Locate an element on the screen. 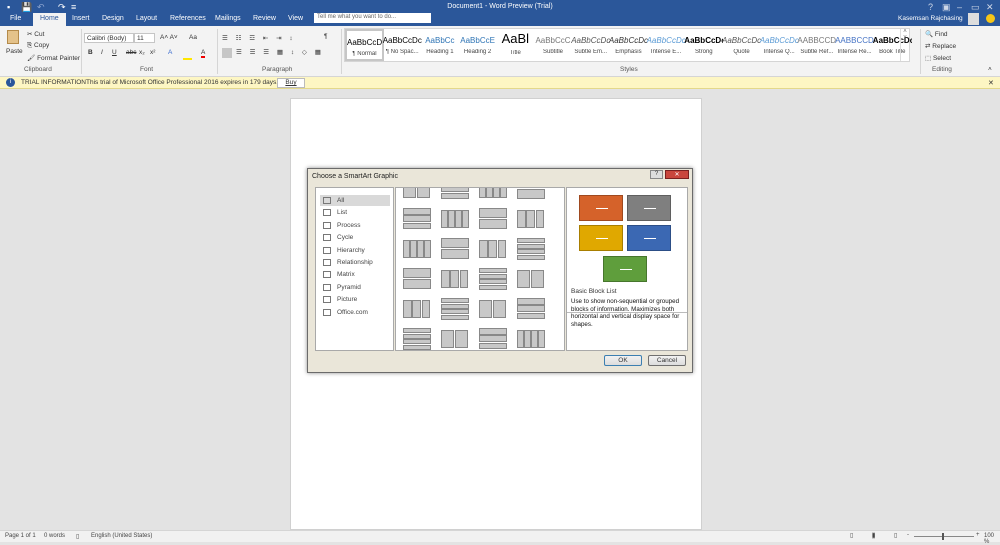 The height and width of the screenshot is (545, 1000). superscript-button: x² is located at coordinates (152, 52).